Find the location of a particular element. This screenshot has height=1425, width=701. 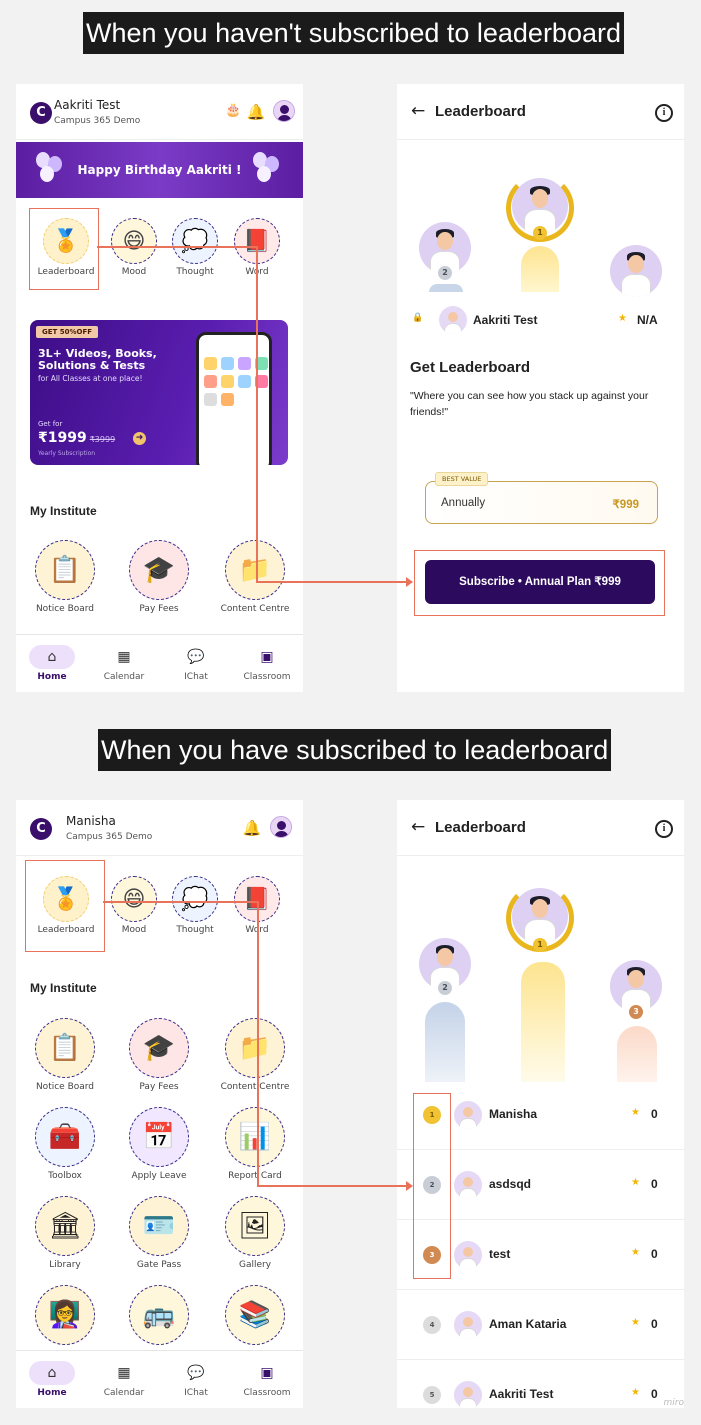

row-name: Manisha is located at coordinates (513, 1114).